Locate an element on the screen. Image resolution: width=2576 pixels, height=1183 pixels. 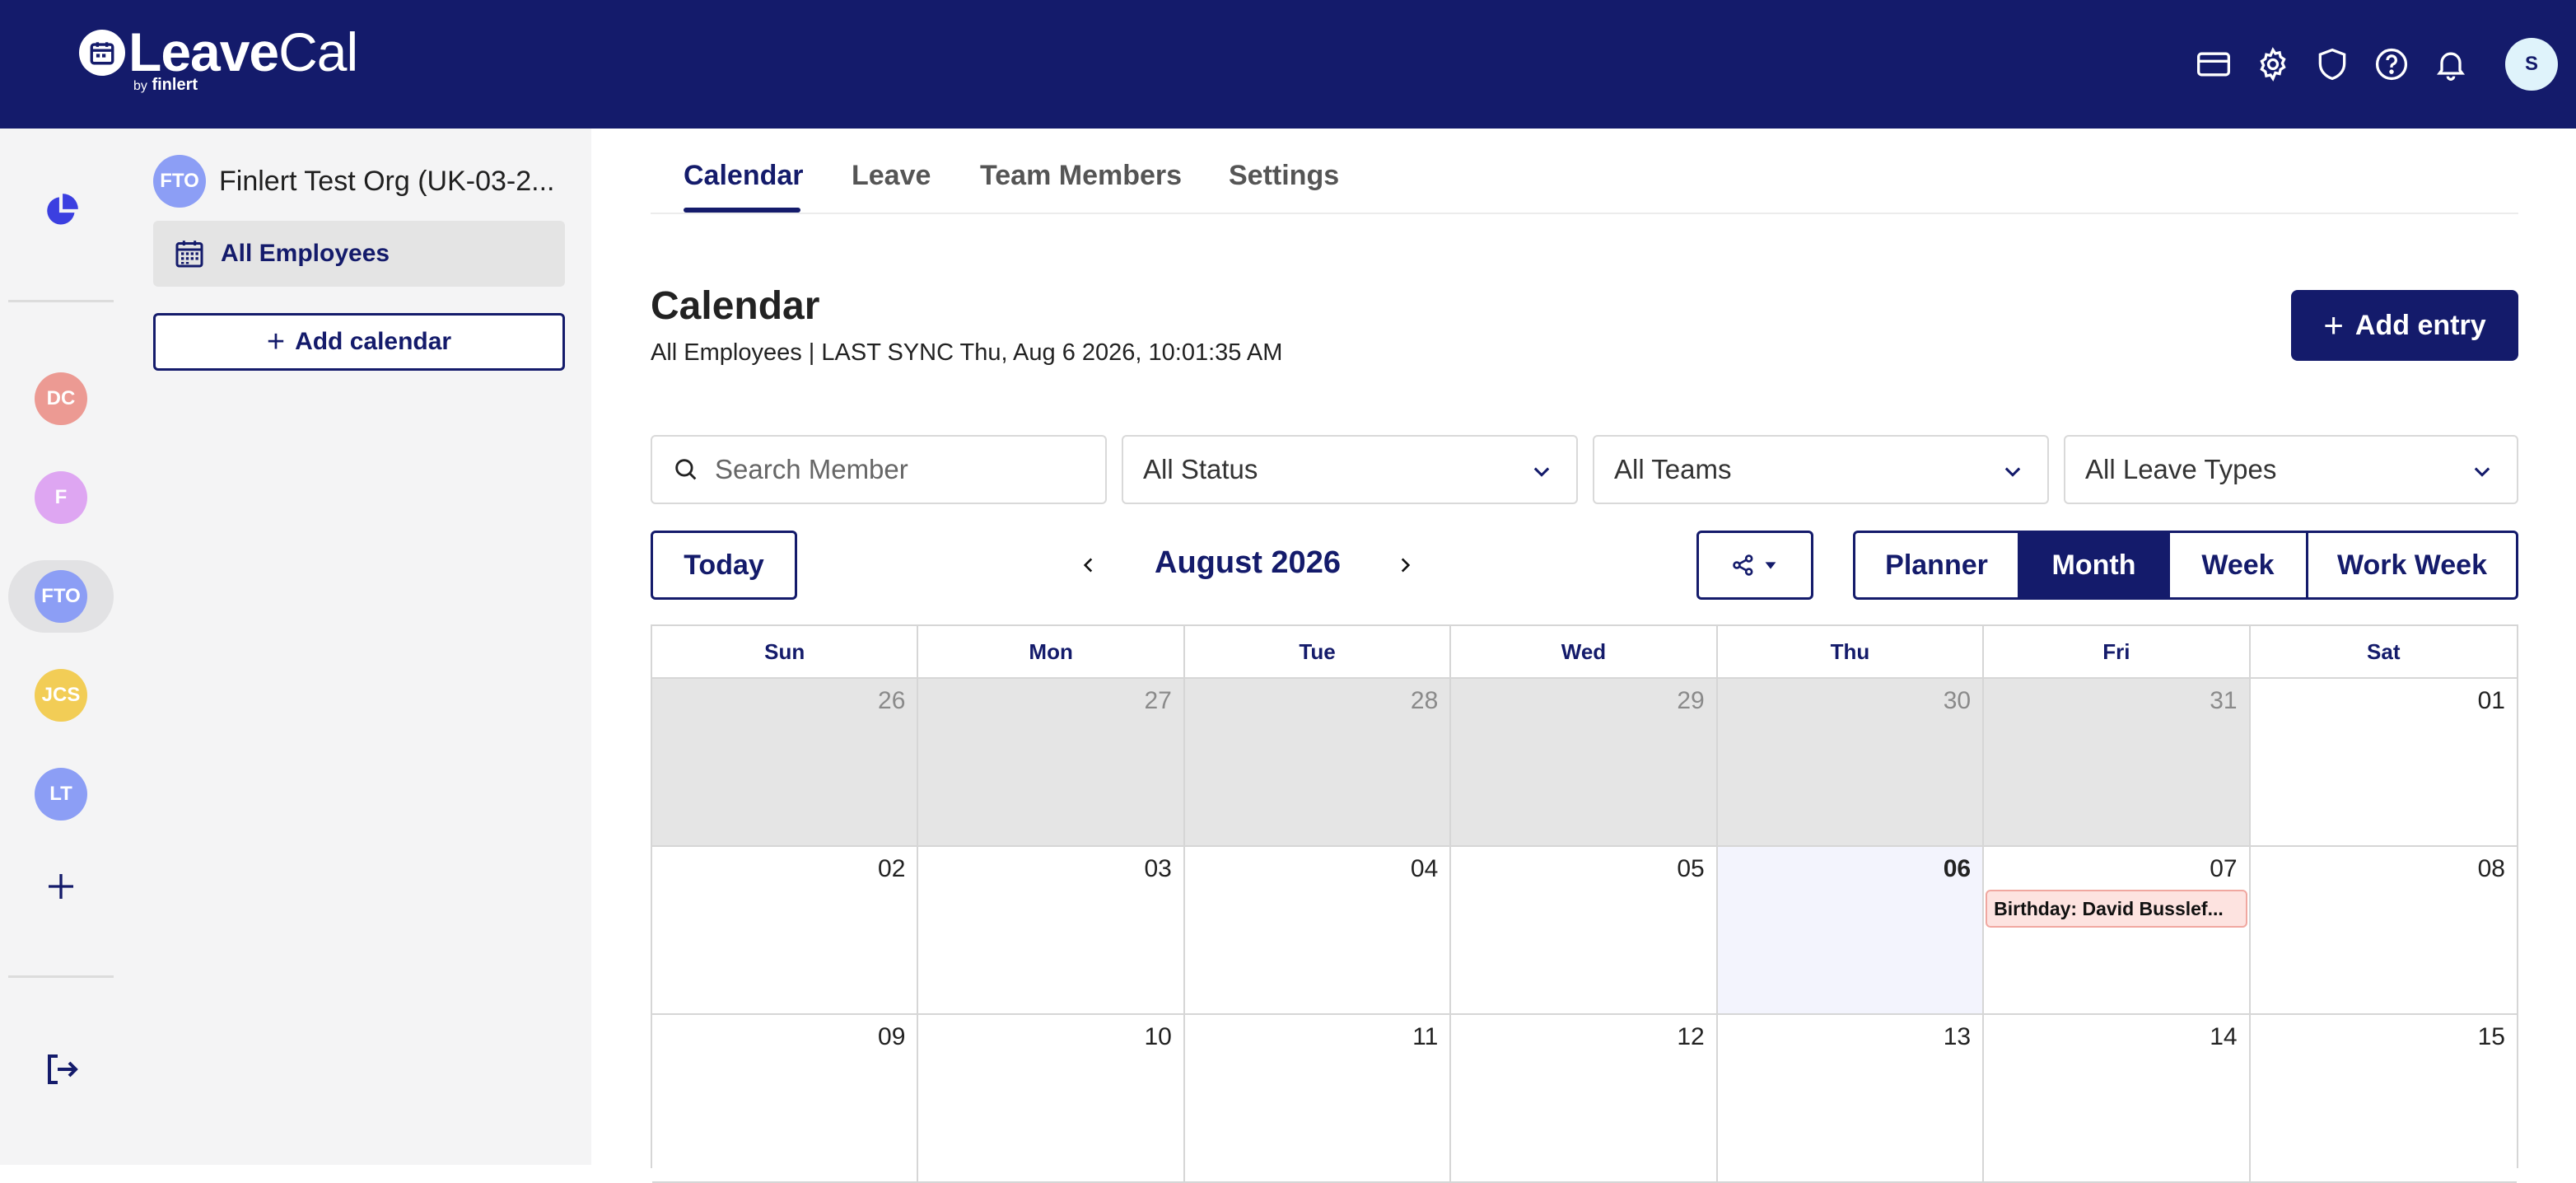
calendar-day-cell: 26 is located at coordinates (785, 763).